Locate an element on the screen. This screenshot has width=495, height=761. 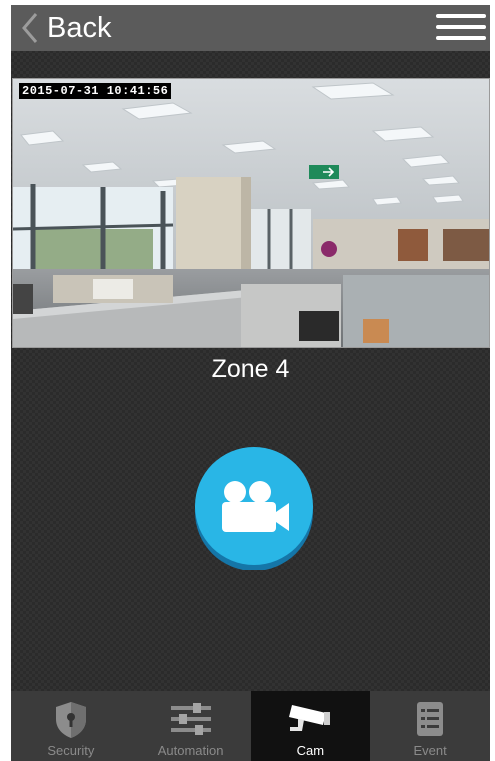
chevron-left-icon is located at coordinates (30, 28).